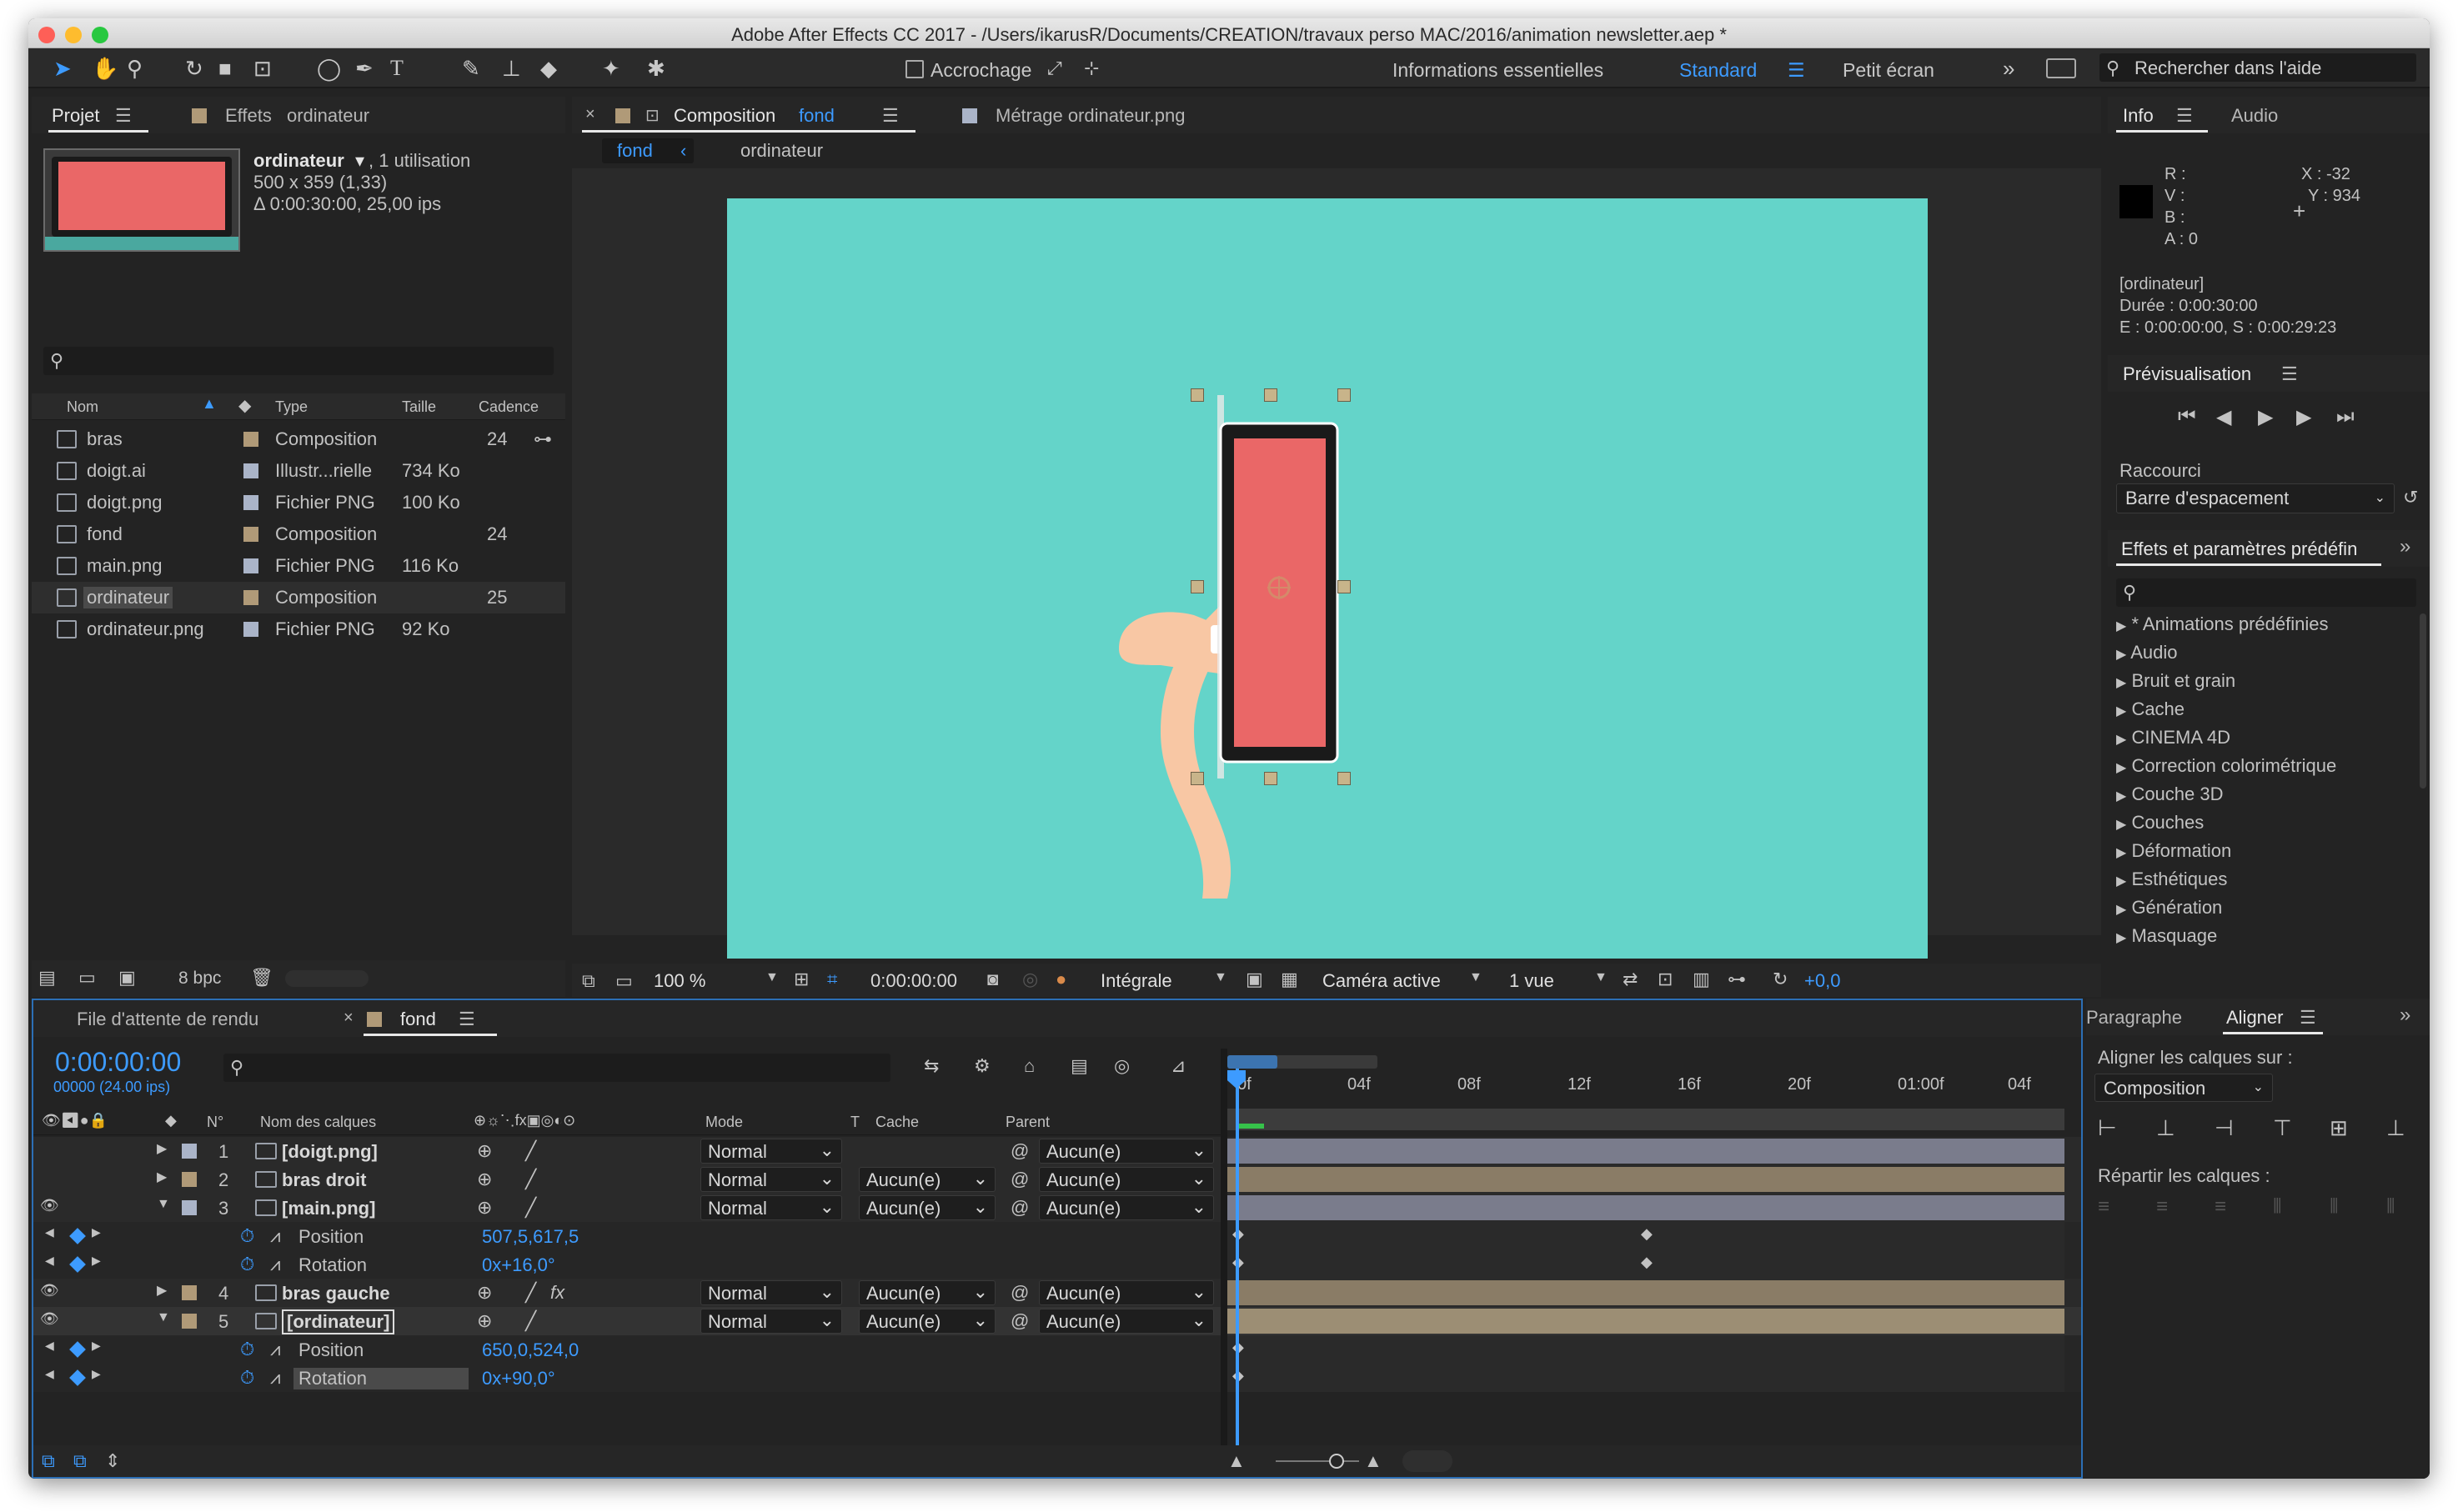 This screenshot has height=1512, width=2458. I want to click on eye-visibility-icon: 👁, so click(49, 1205).